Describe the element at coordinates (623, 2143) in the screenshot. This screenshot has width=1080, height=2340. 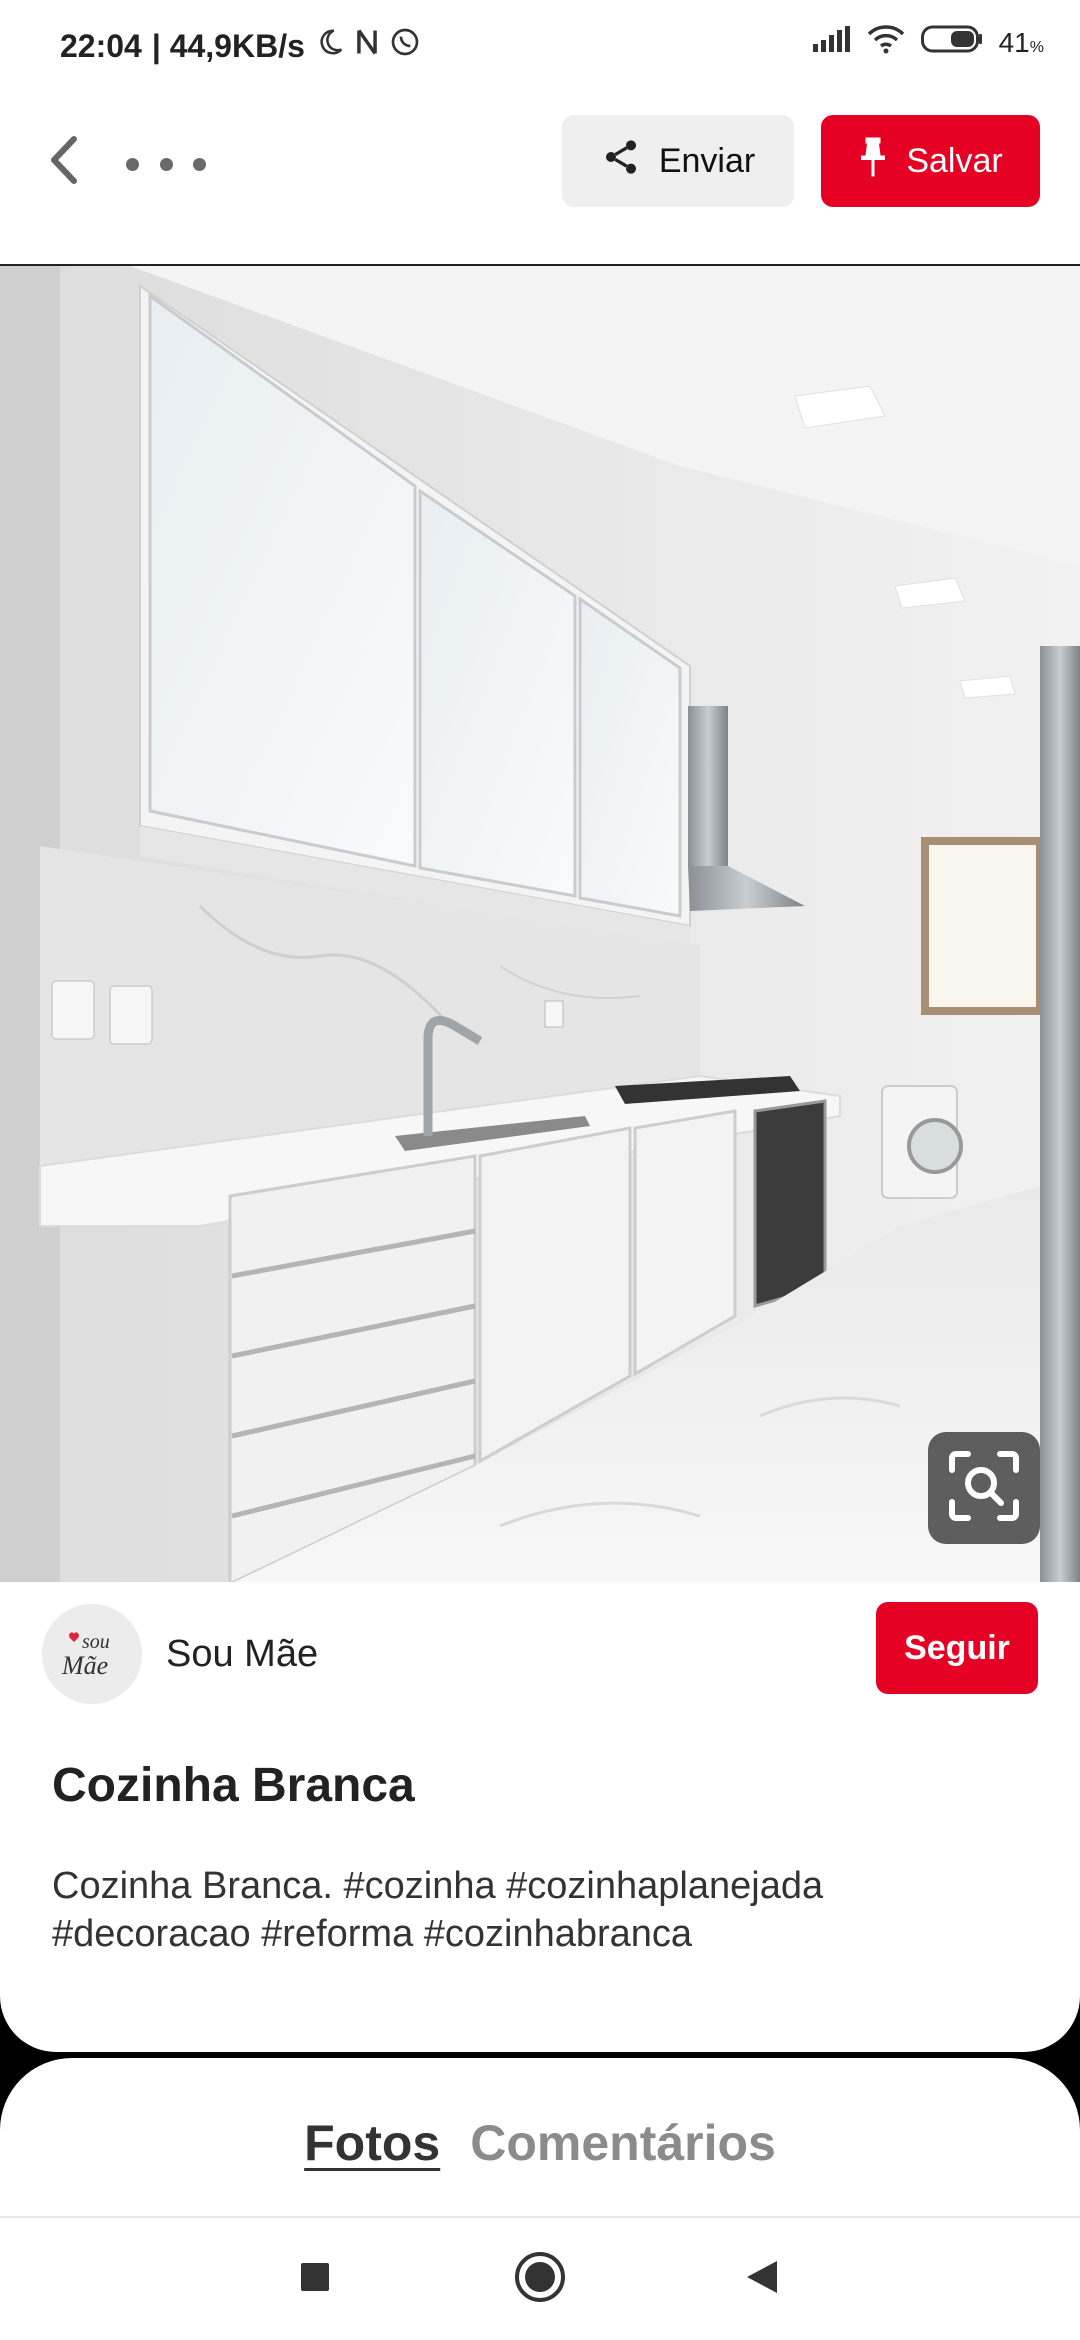
I see `tab-comments: Comentários` at that location.